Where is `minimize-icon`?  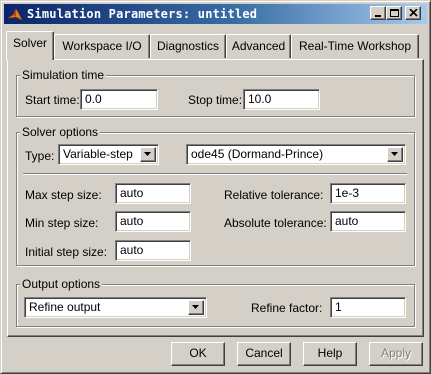 minimize-icon is located at coordinates (378, 16).